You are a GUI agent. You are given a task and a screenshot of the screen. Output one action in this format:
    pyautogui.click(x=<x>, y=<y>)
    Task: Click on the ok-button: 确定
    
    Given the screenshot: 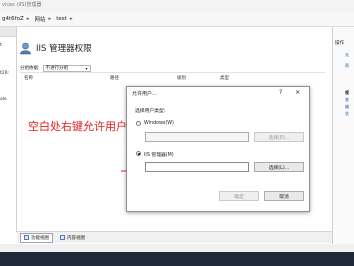 What is the action you would take?
    pyautogui.click(x=239, y=196)
    